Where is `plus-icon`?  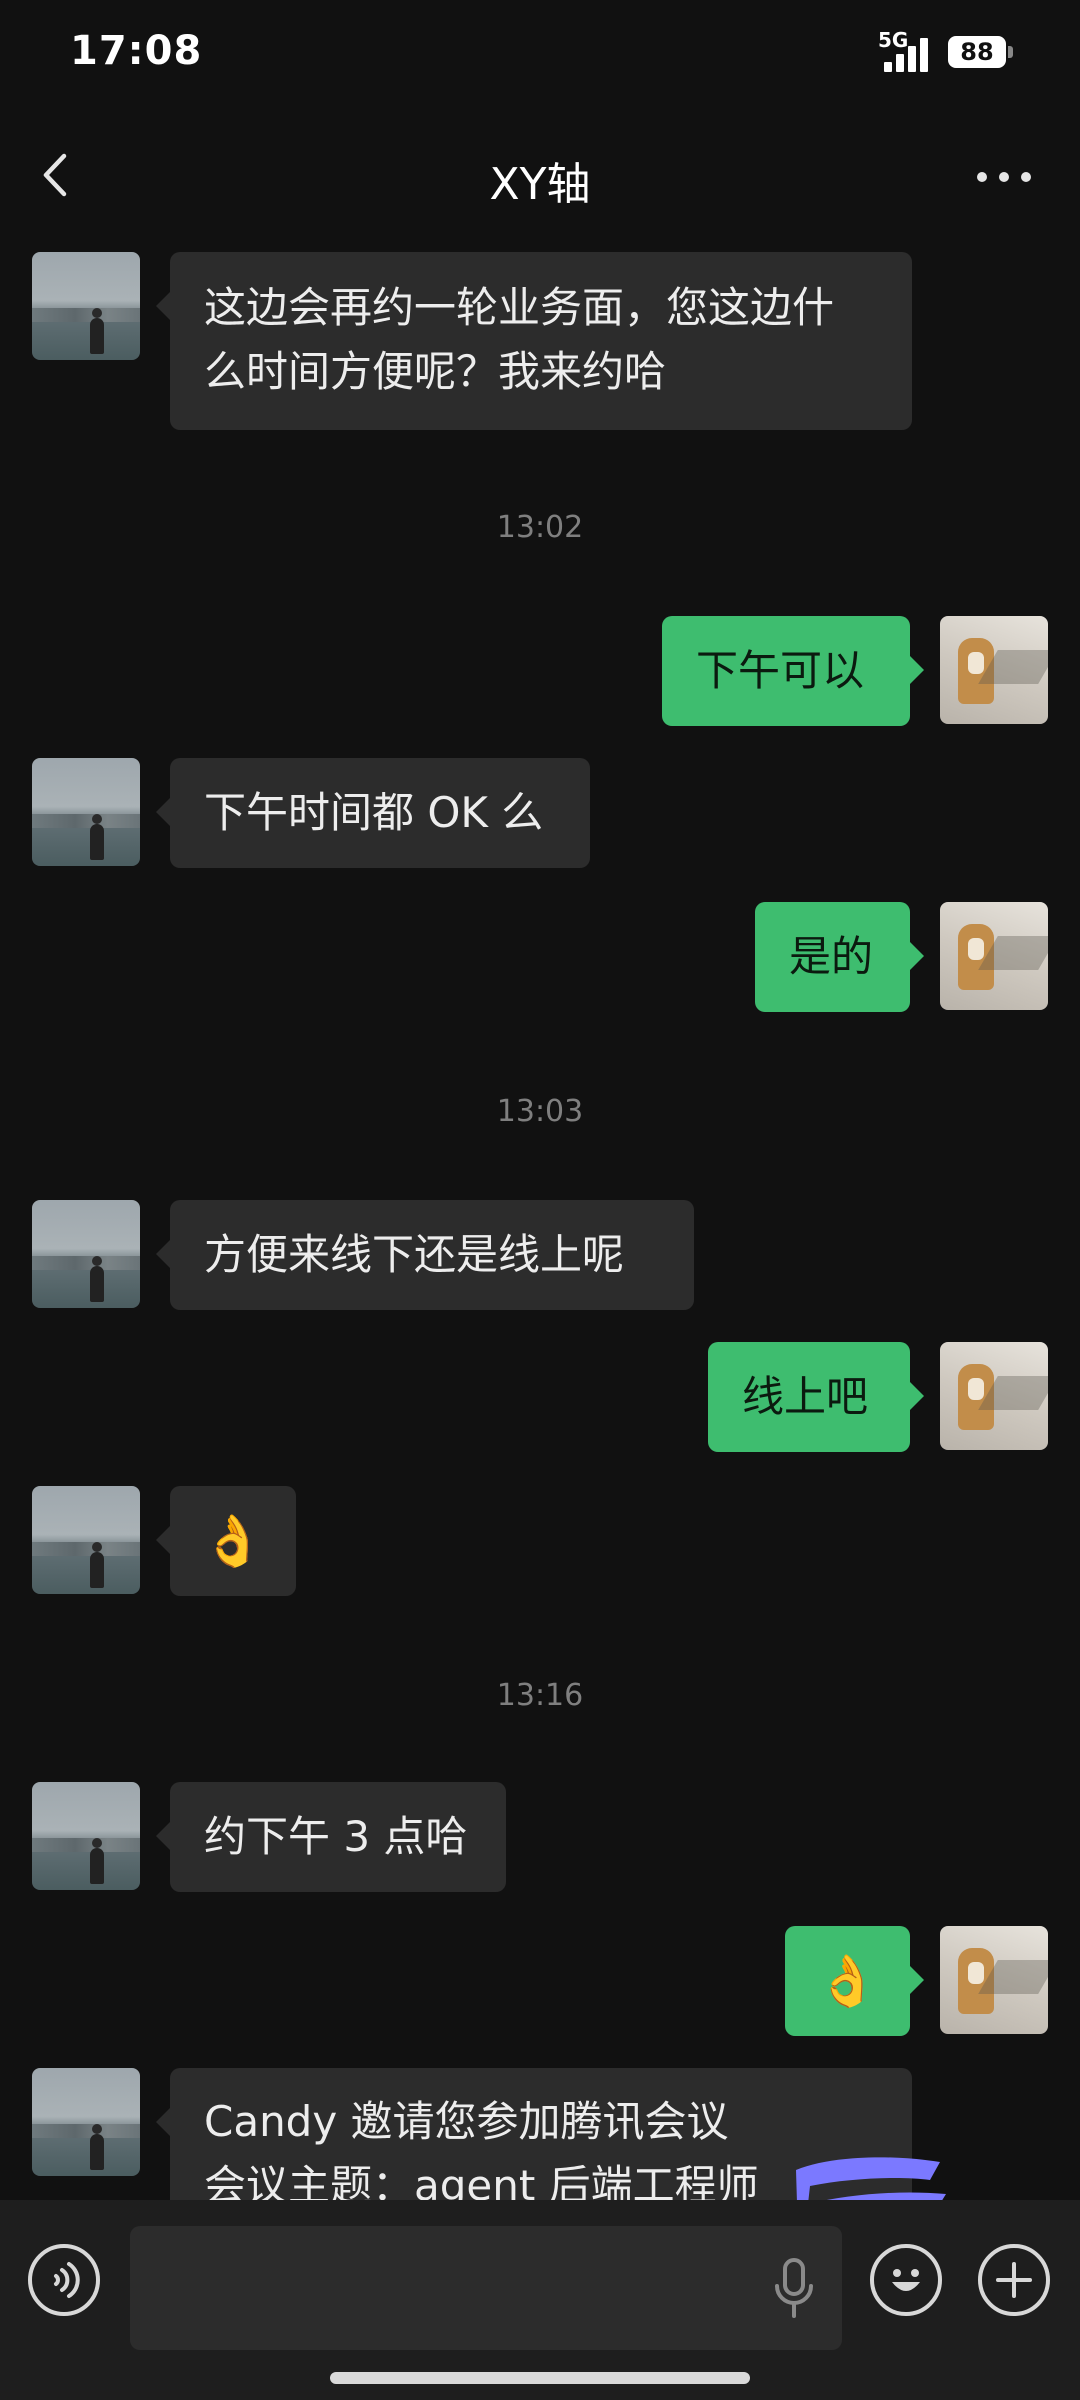
plus-icon is located at coordinates (1014, 2280).